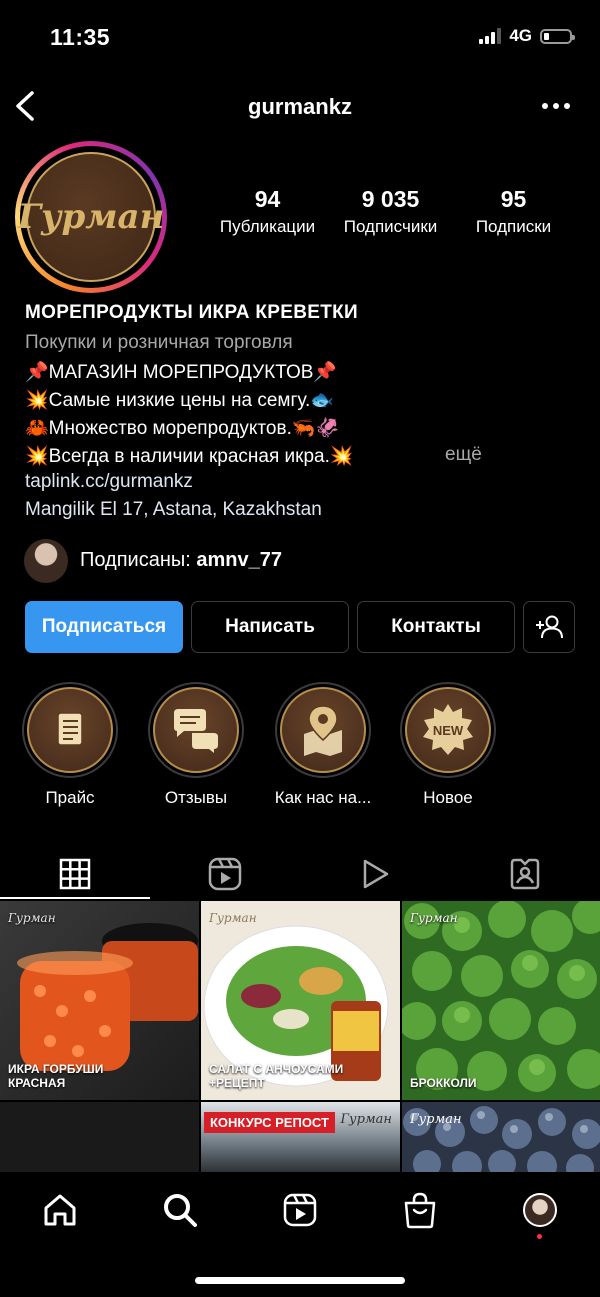  I want to click on follower-avatar, so click(46, 561).